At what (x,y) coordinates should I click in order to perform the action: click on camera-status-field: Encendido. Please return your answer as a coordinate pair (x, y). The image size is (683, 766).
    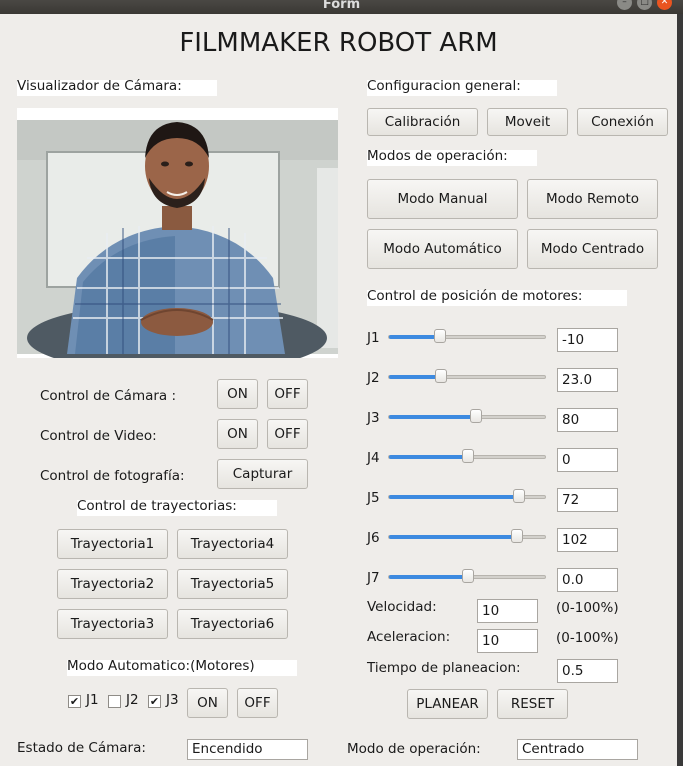
    Looking at the image, I should click on (247, 749).